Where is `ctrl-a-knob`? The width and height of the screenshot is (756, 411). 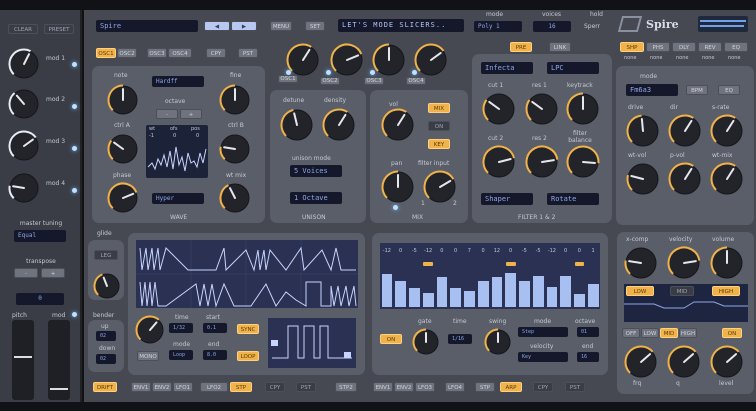 ctrl-a-knob is located at coordinates (123, 151).